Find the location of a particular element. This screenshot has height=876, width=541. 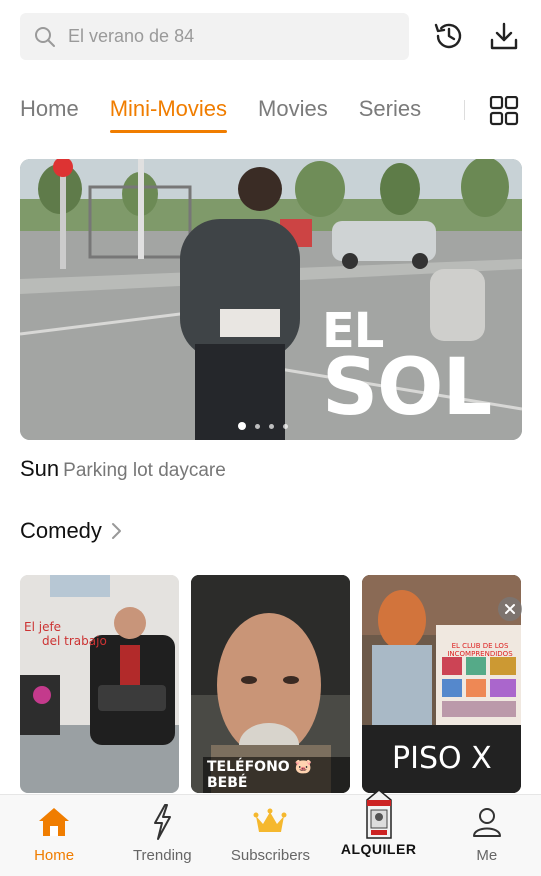

nav-alquiler: ALQUILER is located at coordinates (379, 832).